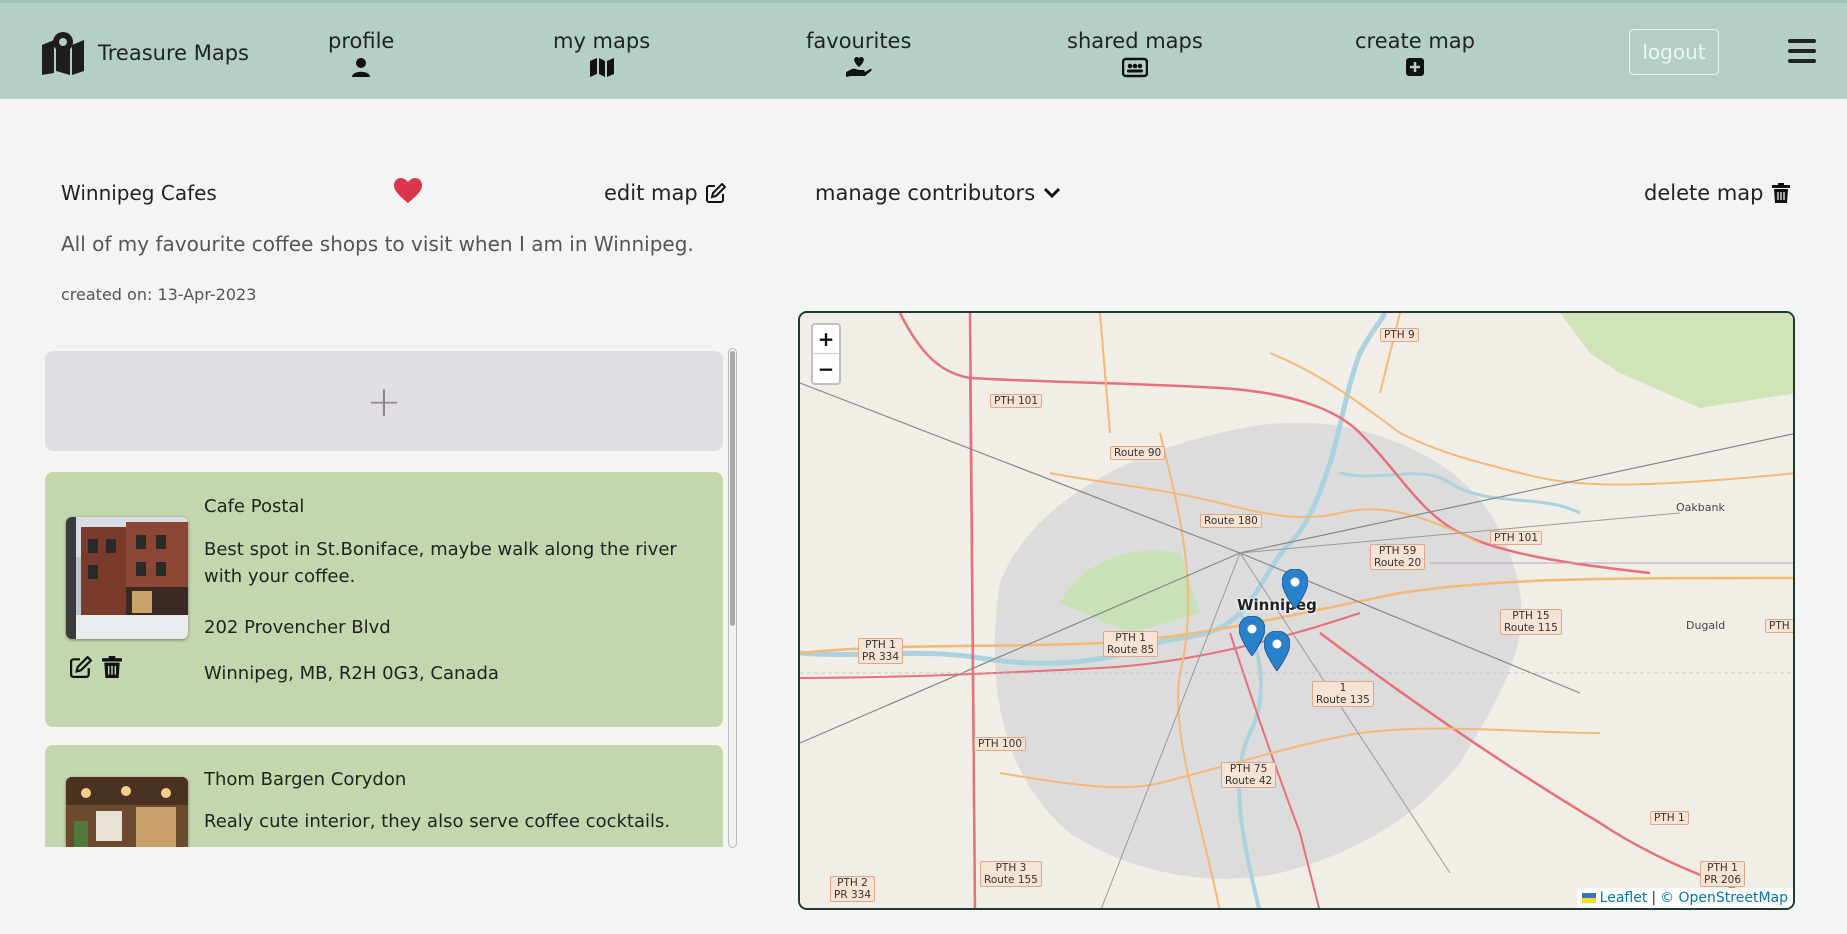 This screenshot has width=1847, height=934. Describe the element at coordinates (881, 651) in the screenshot. I see `road-label: PTH 1 PR 334` at that location.